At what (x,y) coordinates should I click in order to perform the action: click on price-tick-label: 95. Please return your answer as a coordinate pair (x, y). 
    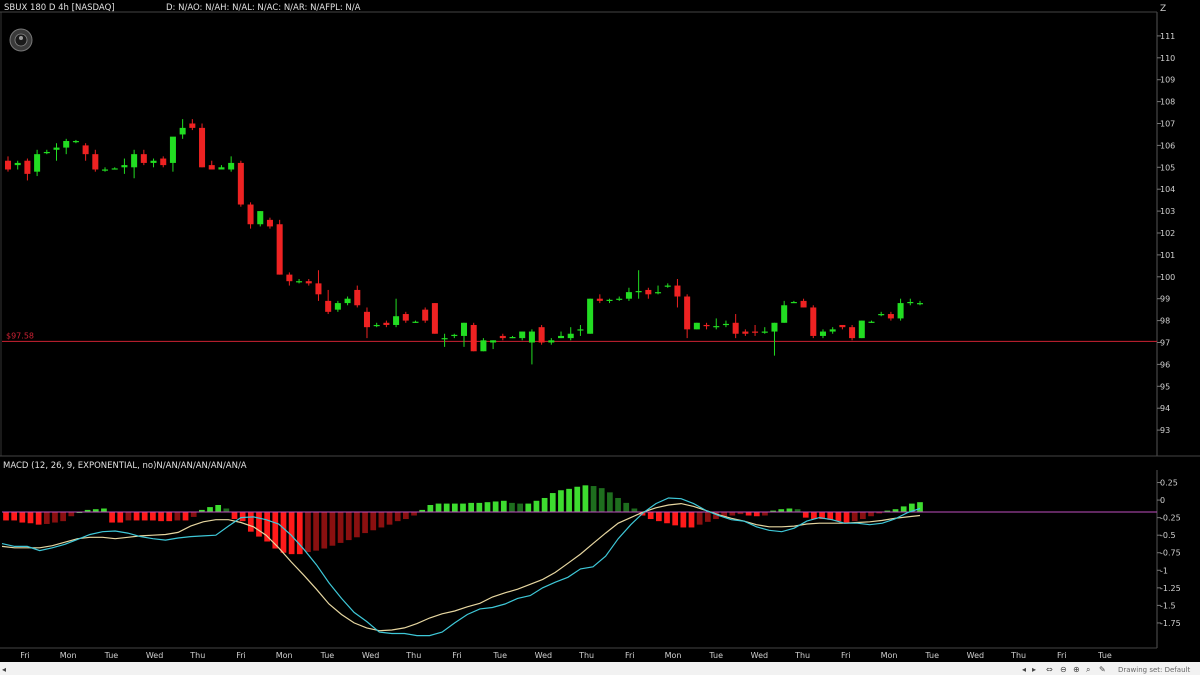
    Looking at the image, I should click on (1165, 386).